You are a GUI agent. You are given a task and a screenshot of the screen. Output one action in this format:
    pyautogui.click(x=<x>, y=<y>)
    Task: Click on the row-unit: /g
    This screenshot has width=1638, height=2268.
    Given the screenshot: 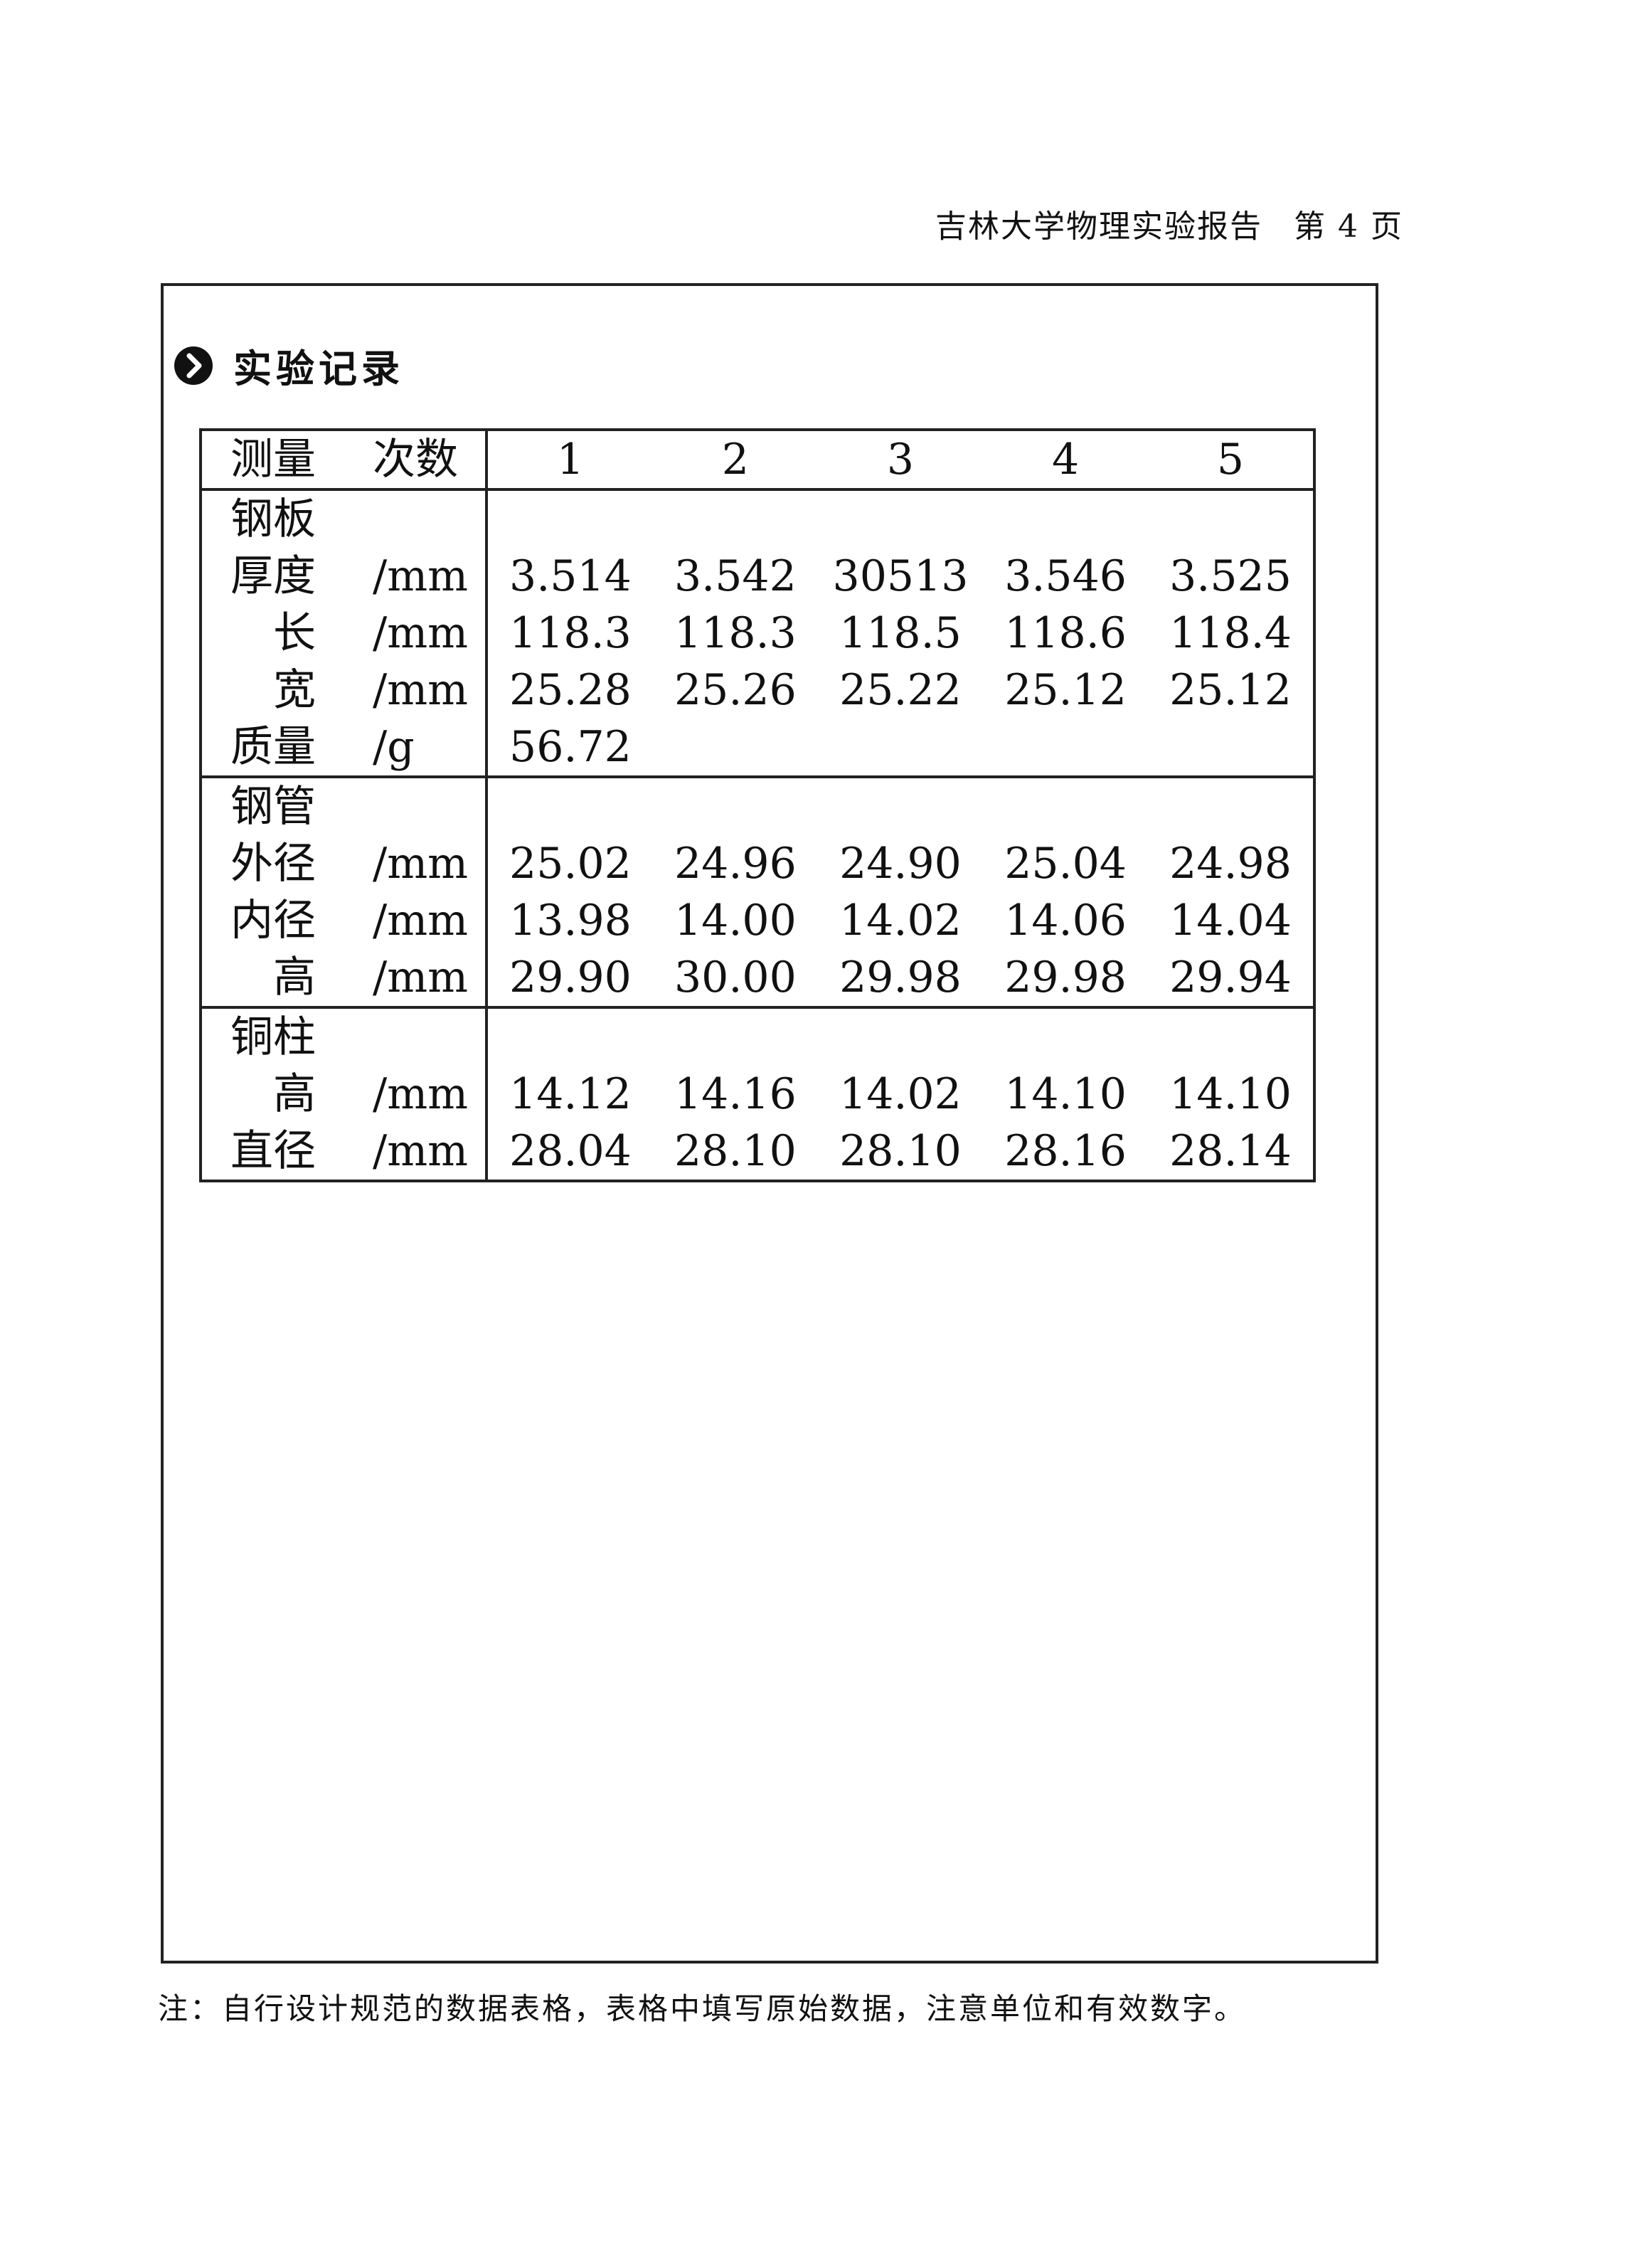 What is the action you would take?
    pyautogui.click(x=394, y=747)
    